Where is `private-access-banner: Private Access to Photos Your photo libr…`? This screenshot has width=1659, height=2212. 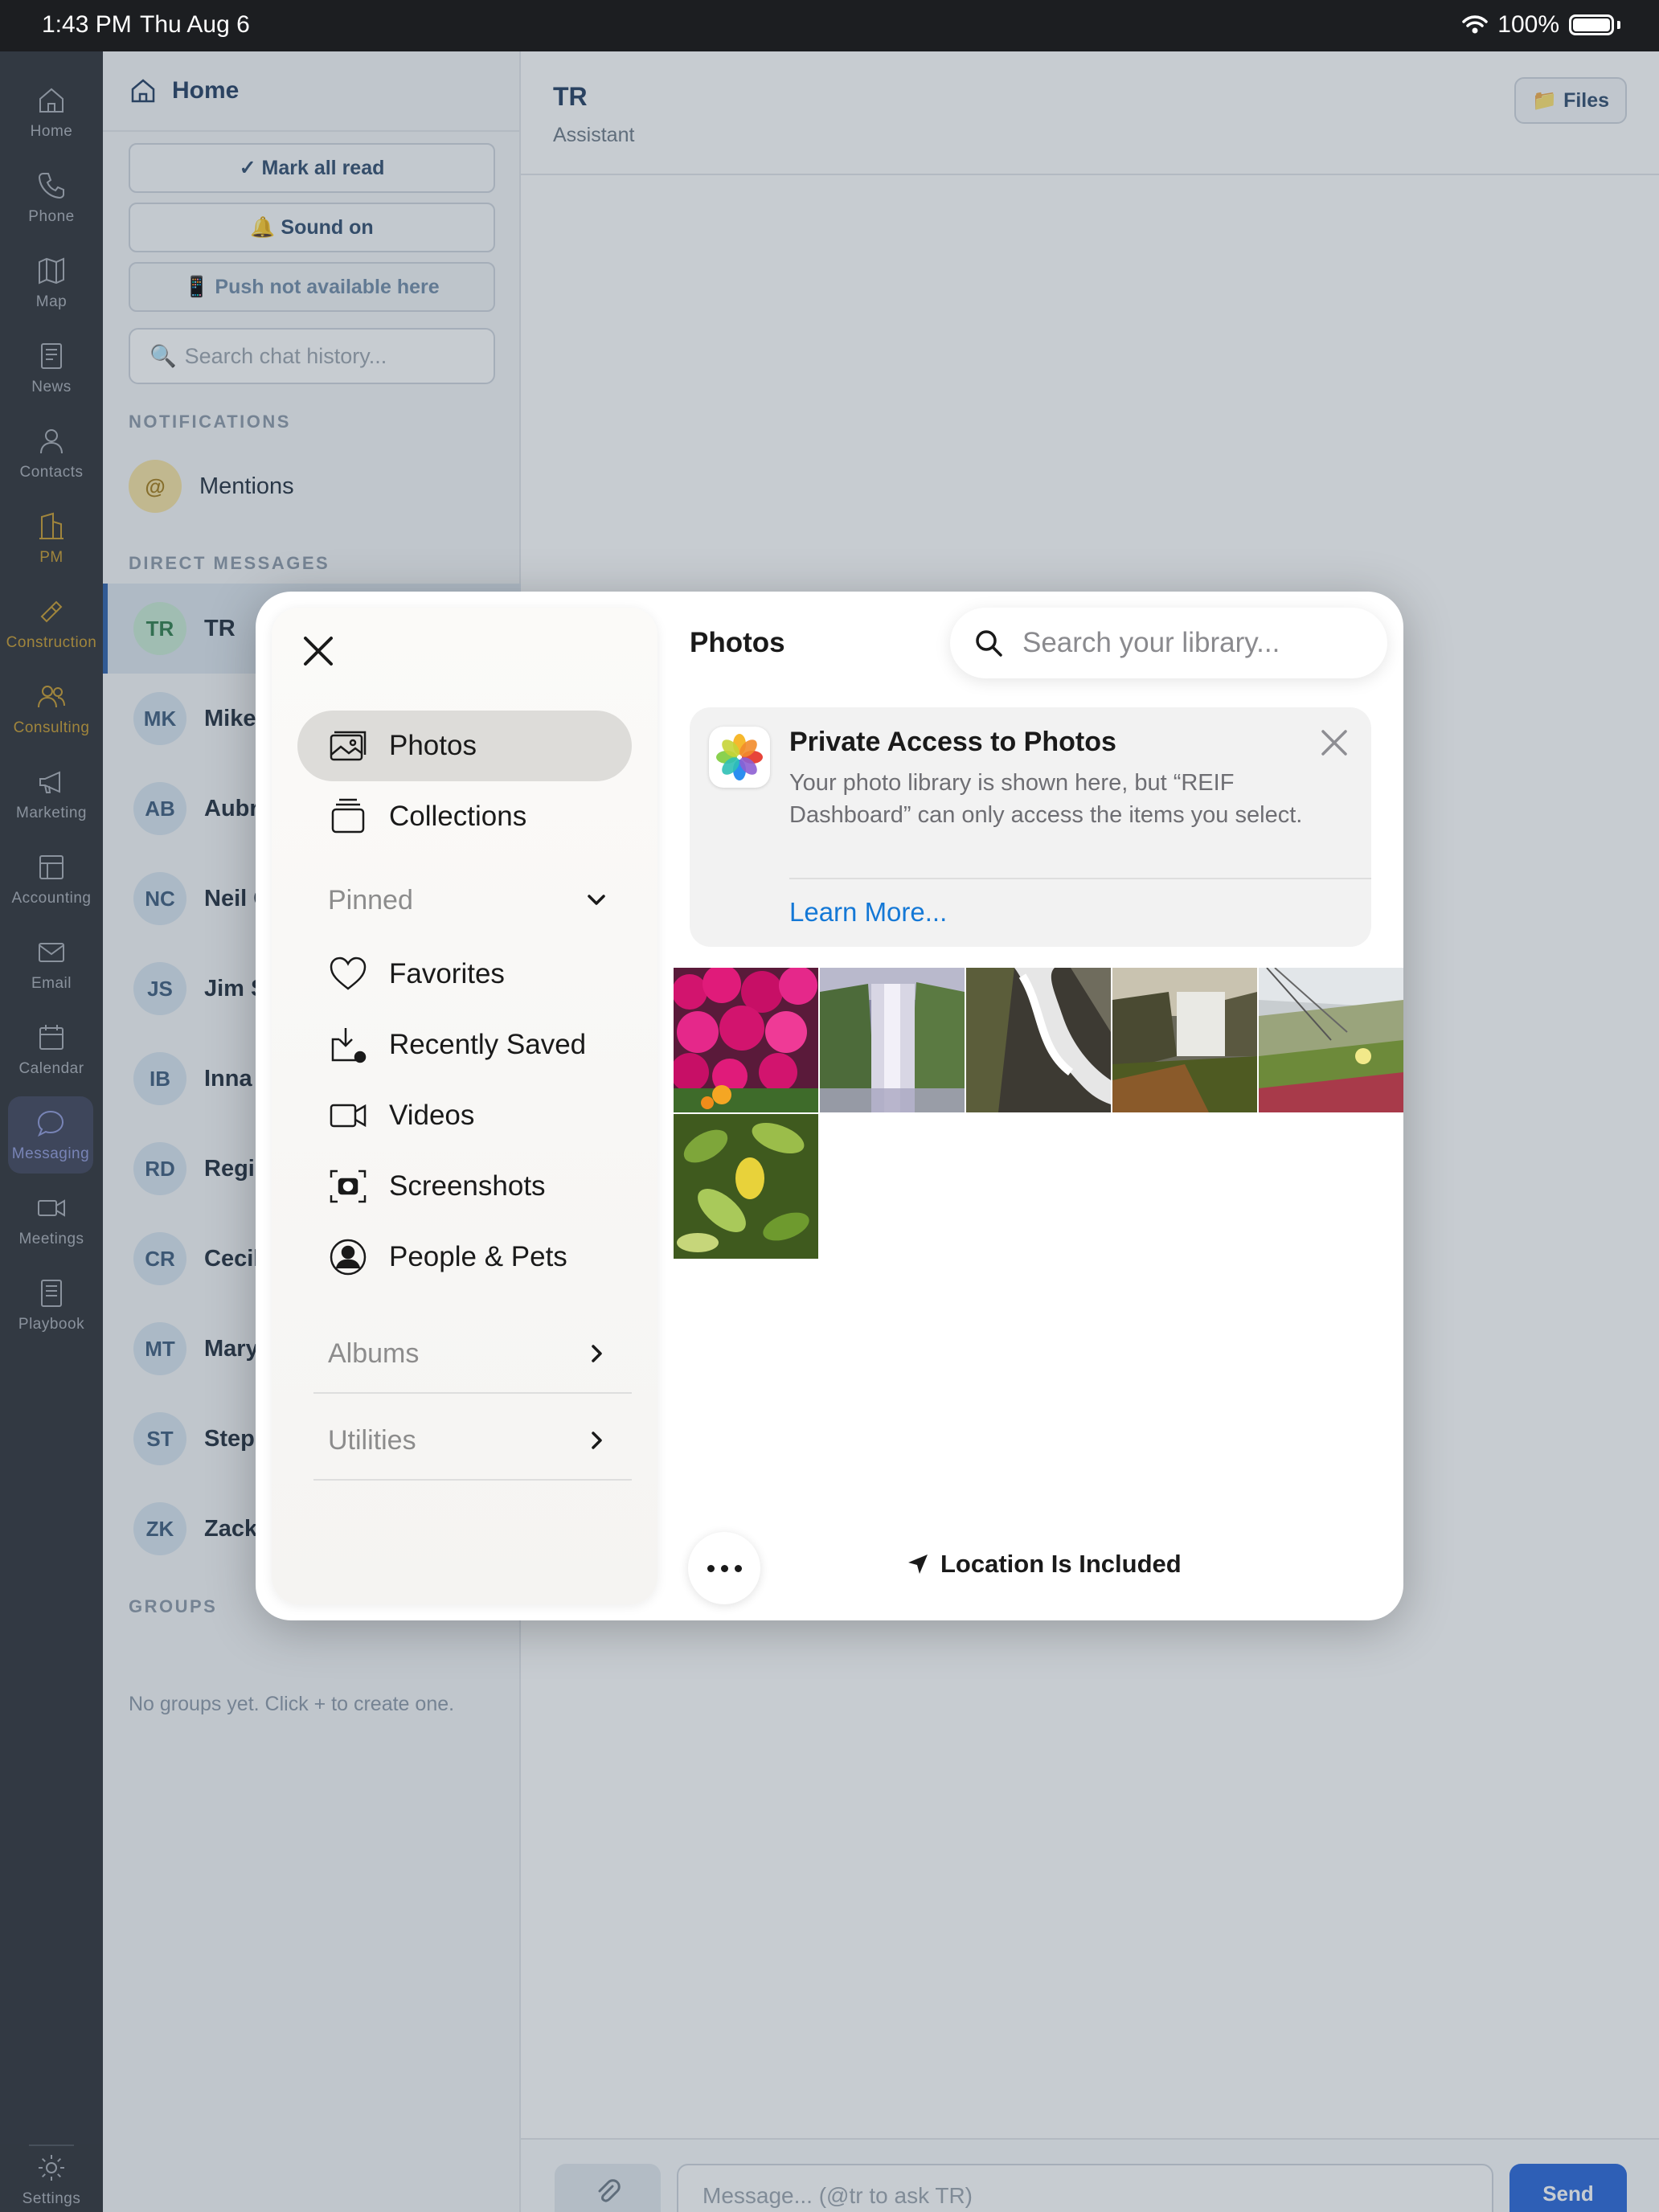
private-access-banner: Private Access to Photos Your photo libr… is located at coordinates (1030, 827).